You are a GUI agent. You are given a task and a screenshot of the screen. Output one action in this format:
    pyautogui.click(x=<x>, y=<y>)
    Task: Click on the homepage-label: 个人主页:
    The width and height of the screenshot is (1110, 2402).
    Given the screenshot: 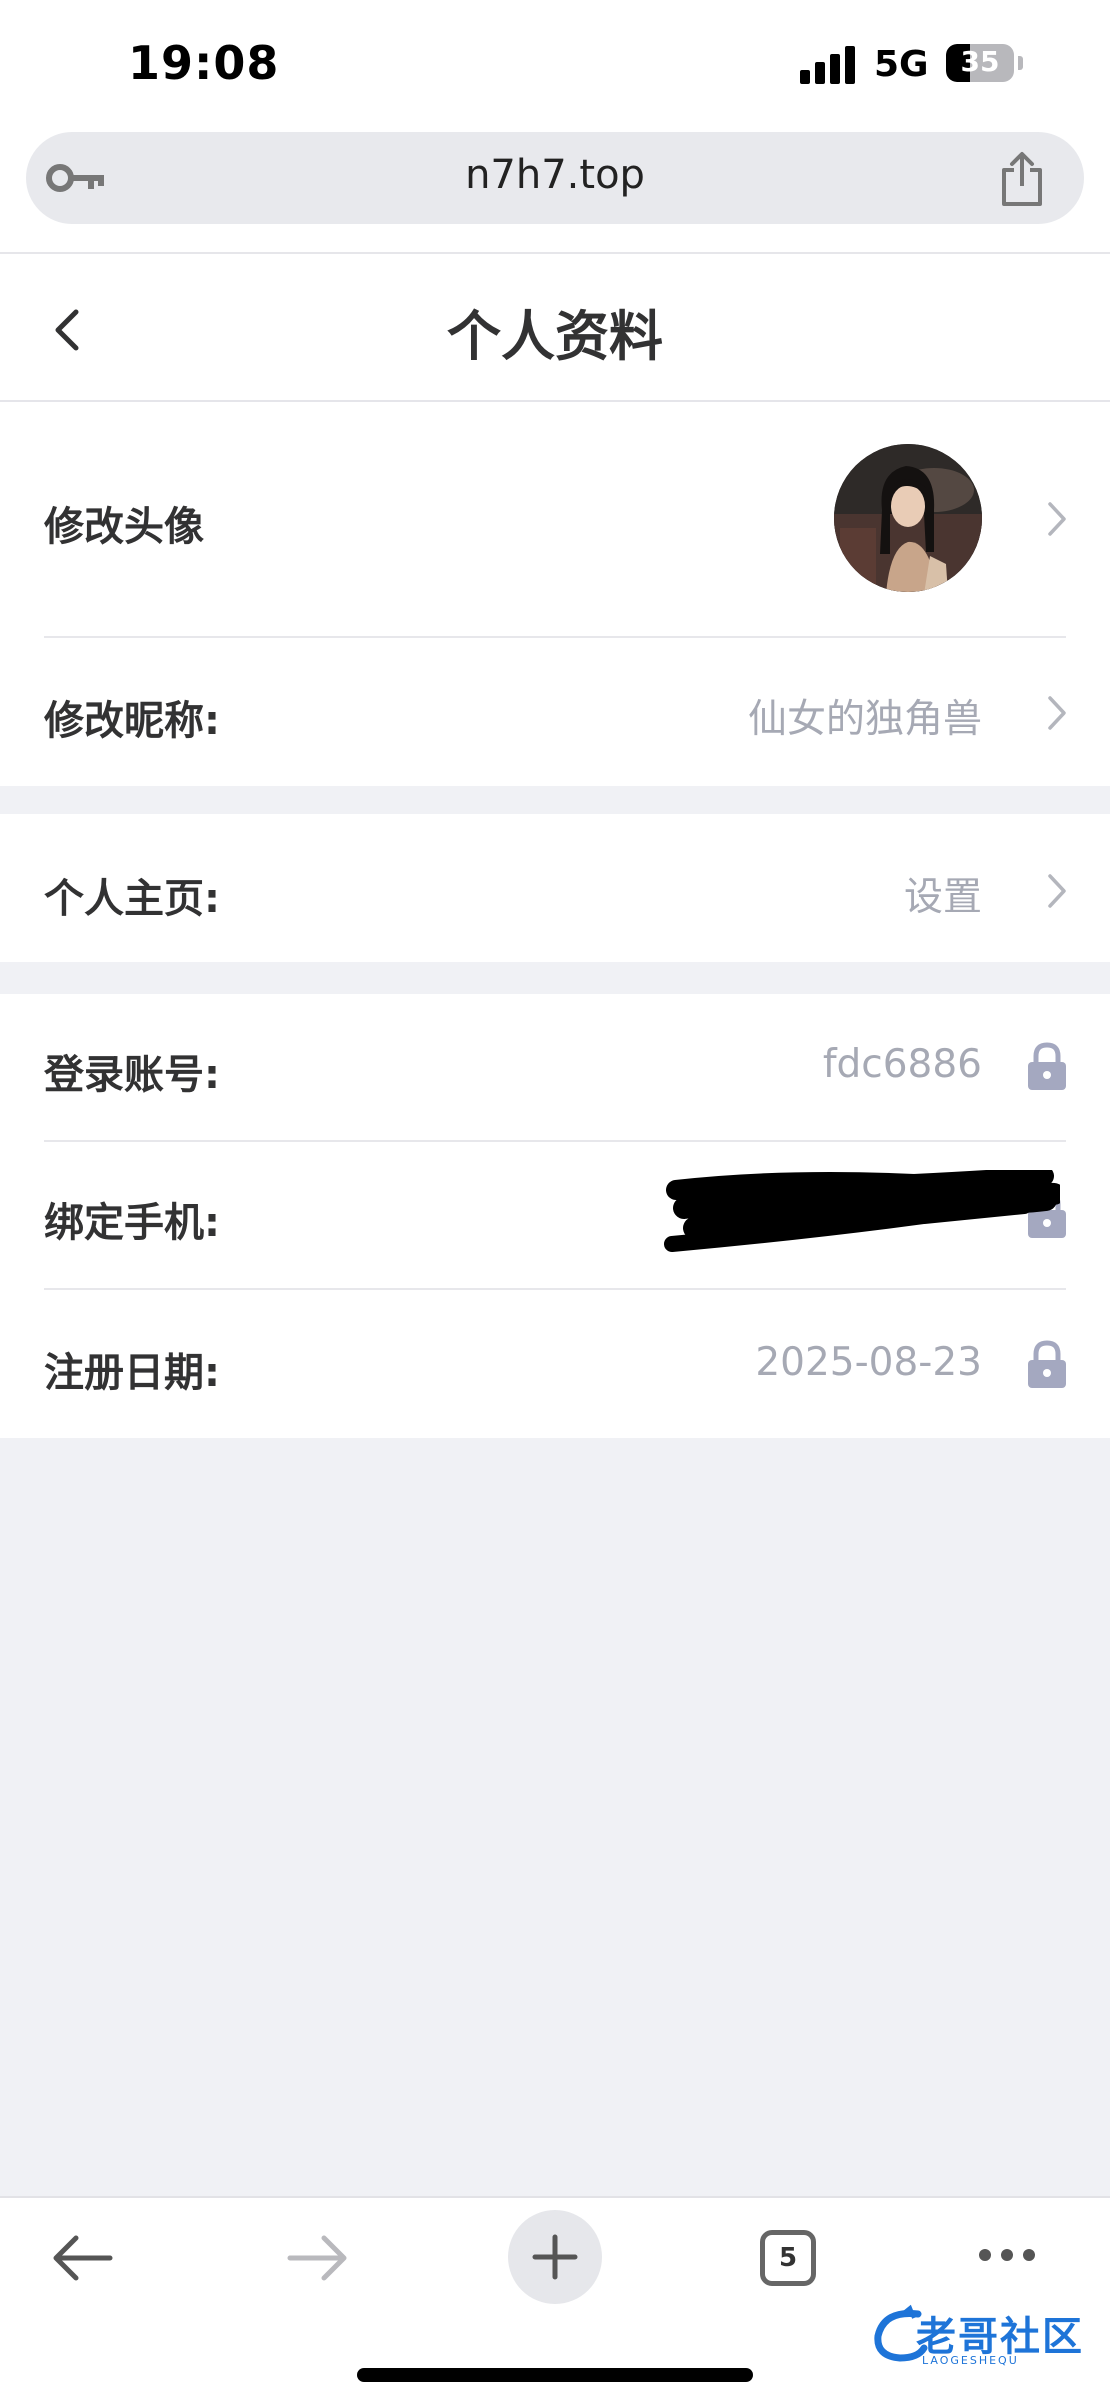 What is the action you would take?
    pyautogui.click(x=132, y=899)
    